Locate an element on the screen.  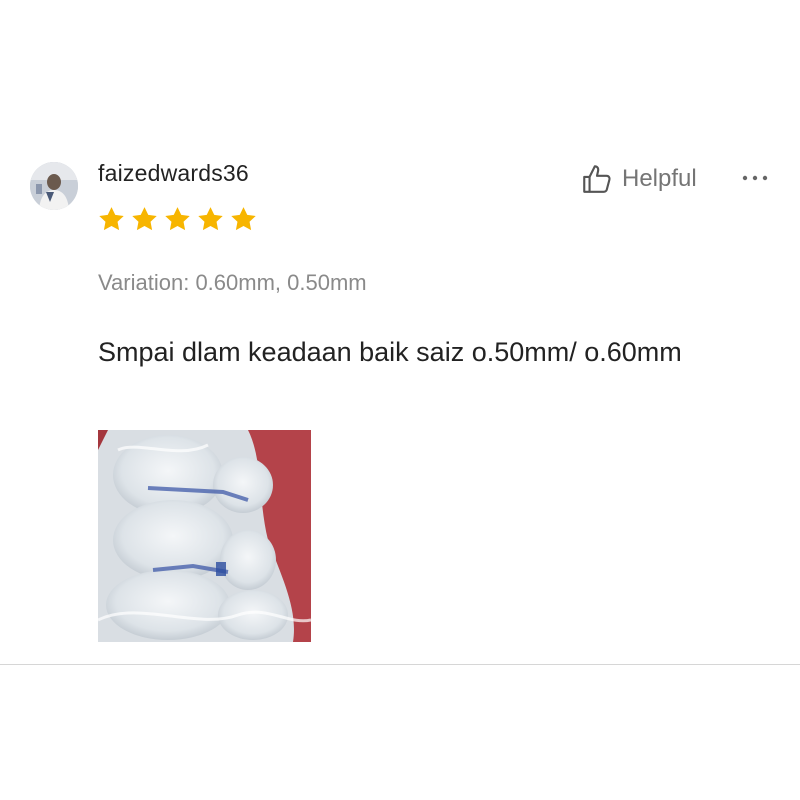
review-photo-bubble-wrap-image is located at coordinates (204, 536).